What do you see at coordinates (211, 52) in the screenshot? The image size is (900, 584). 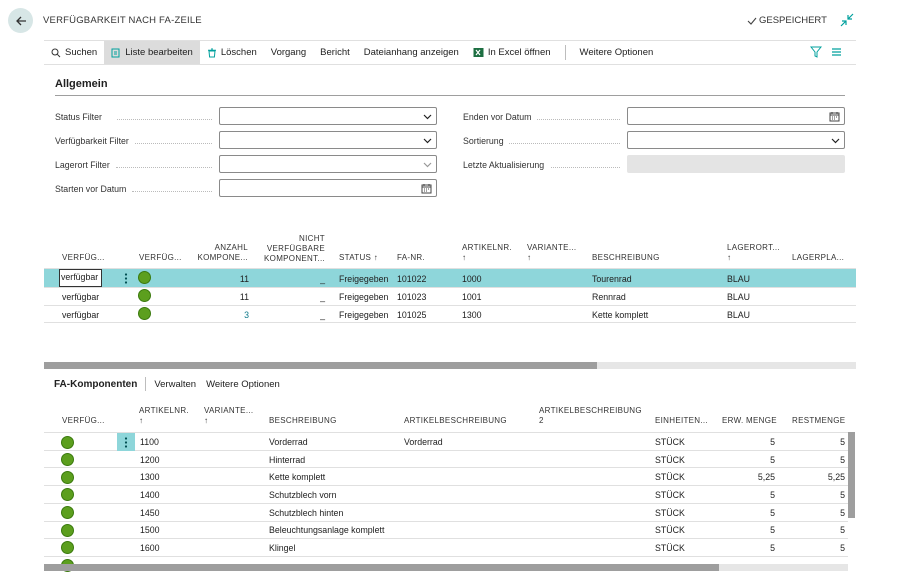 I see `trash-icon` at bounding box center [211, 52].